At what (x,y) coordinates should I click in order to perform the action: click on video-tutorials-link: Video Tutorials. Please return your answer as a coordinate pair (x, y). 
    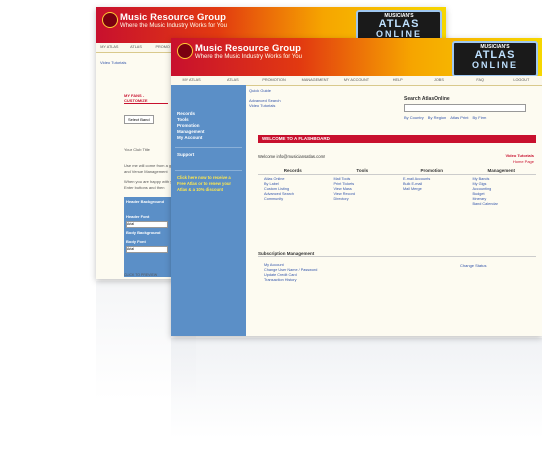
    Looking at the image, I should click on (262, 105).